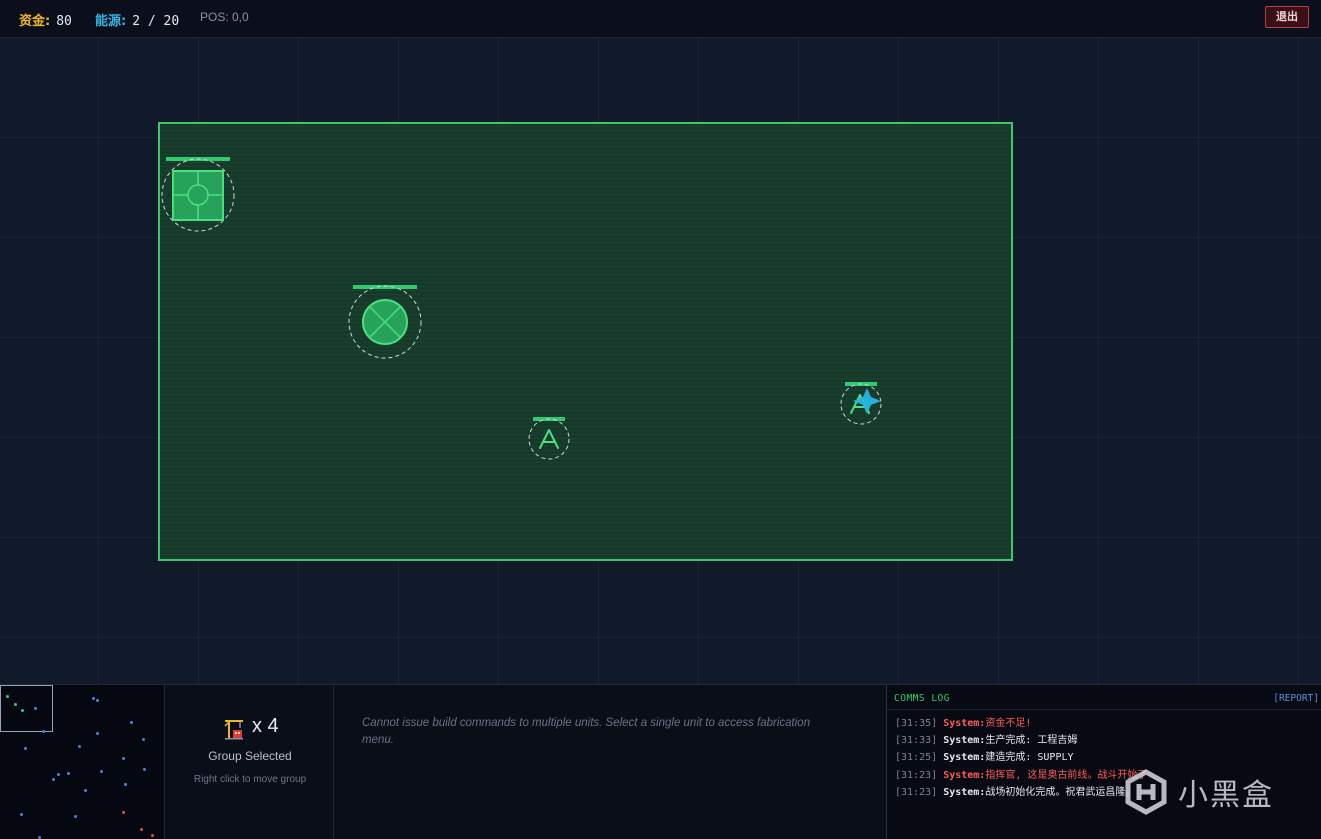 This screenshot has width=1321, height=839. Describe the element at coordinates (1105, 721) in the screenshot. I see `log-entry: [31:35] System:资金不足!` at that location.